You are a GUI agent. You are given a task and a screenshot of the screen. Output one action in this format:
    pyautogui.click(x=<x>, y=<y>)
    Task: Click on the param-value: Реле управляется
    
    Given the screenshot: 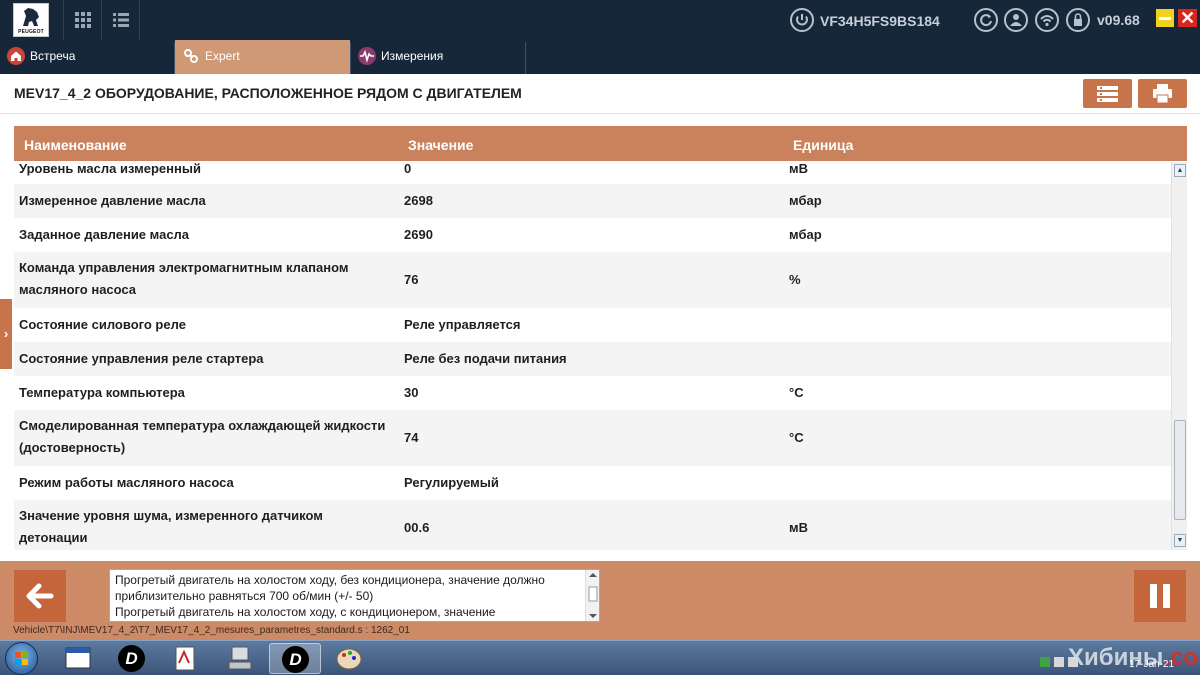 What is the action you would take?
    pyautogui.click(x=462, y=324)
    